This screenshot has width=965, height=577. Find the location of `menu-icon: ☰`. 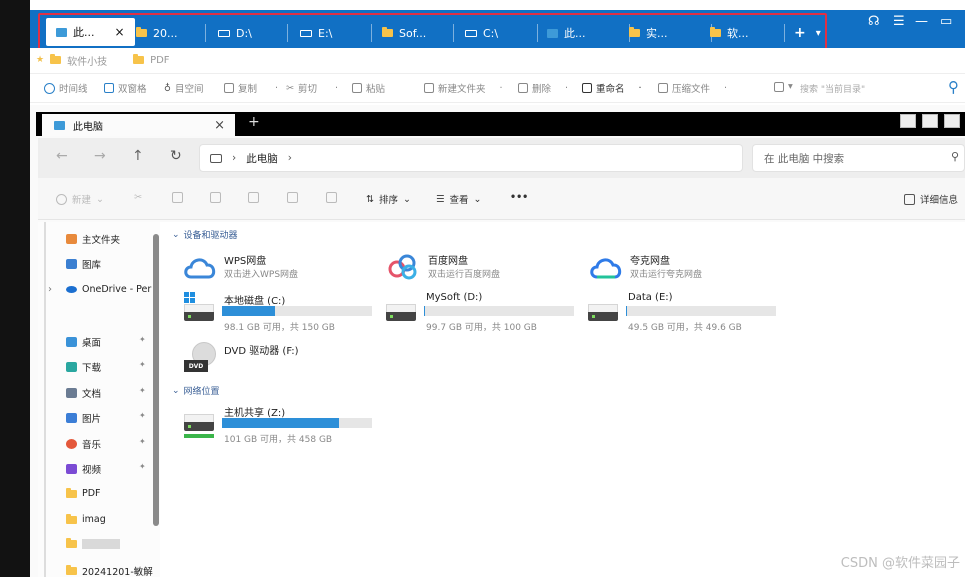

menu-icon: ☰ is located at coordinates (899, 21).